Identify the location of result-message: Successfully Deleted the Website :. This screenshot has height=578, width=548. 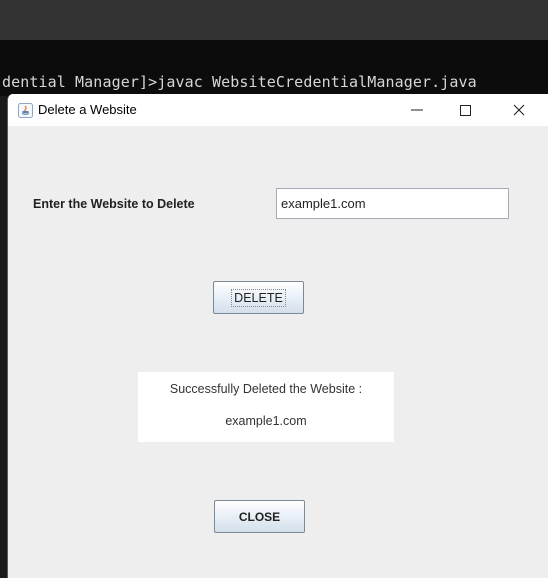
(266, 389).